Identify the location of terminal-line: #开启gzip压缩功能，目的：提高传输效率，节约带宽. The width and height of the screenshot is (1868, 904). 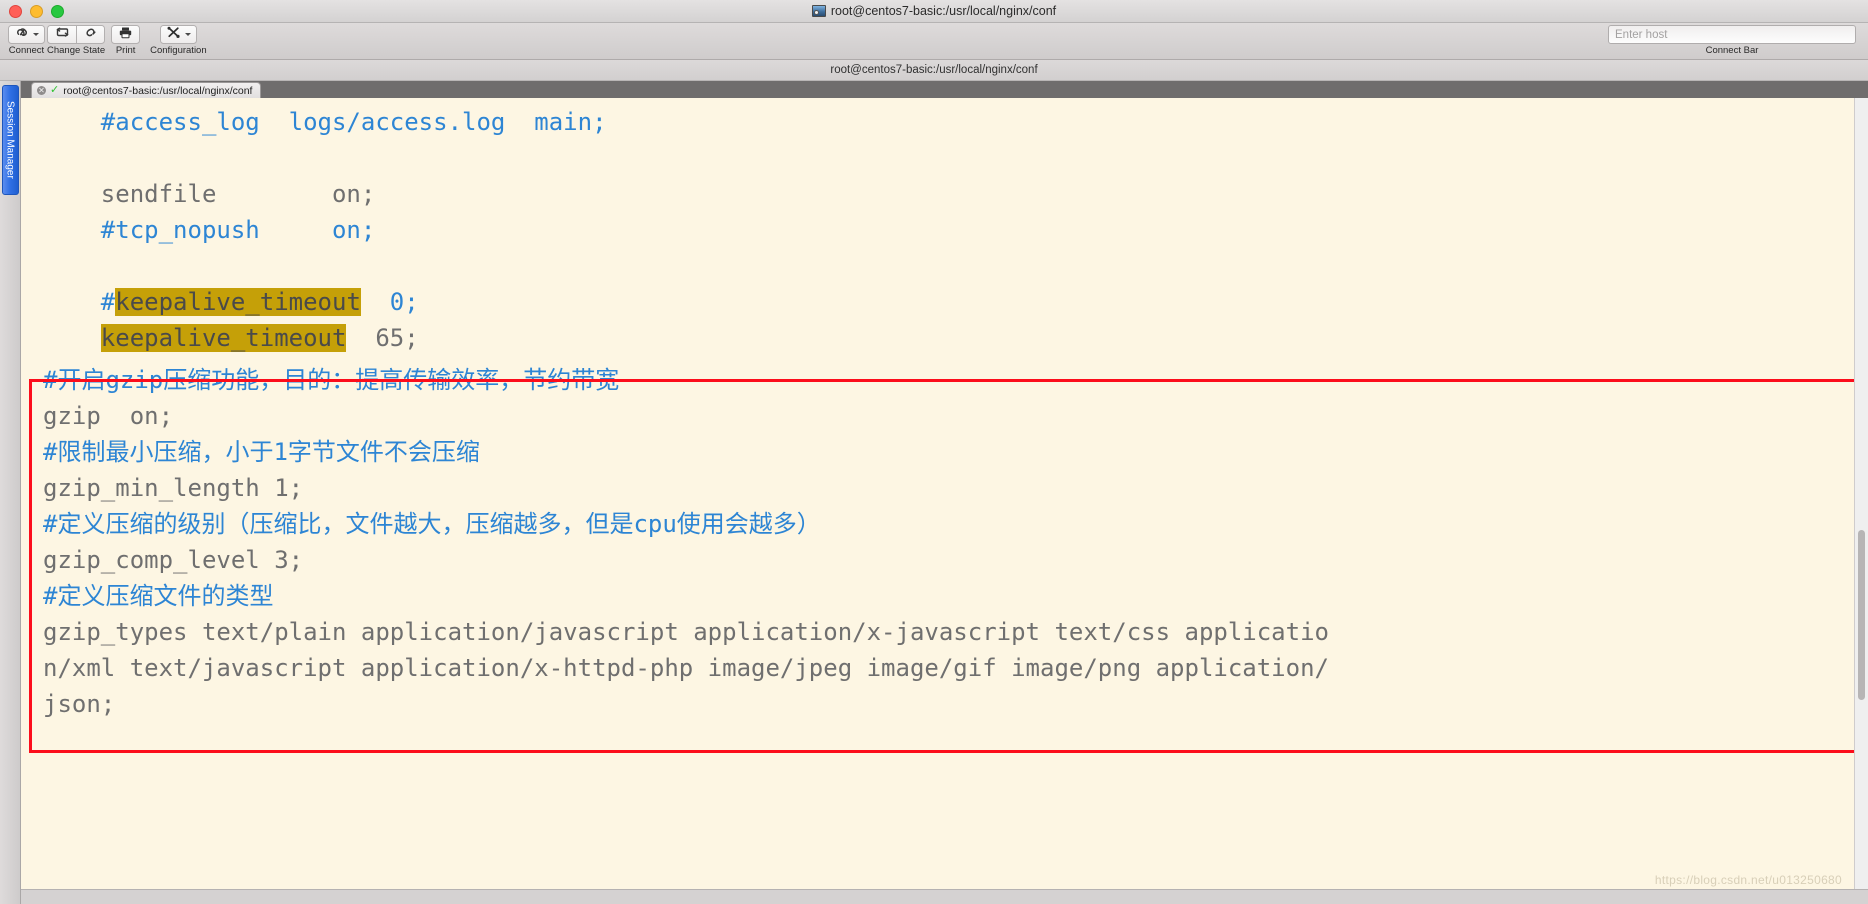
(937, 380).